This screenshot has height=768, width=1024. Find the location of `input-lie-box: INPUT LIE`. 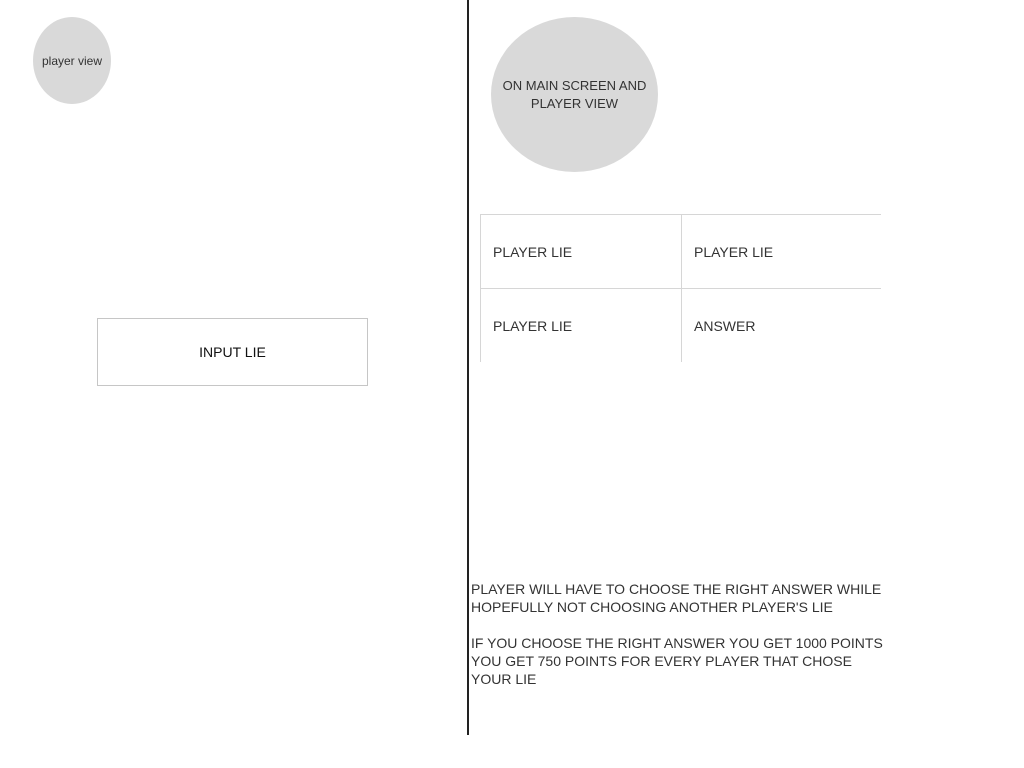

input-lie-box: INPUT LIE is located at coordinates (232, 352).